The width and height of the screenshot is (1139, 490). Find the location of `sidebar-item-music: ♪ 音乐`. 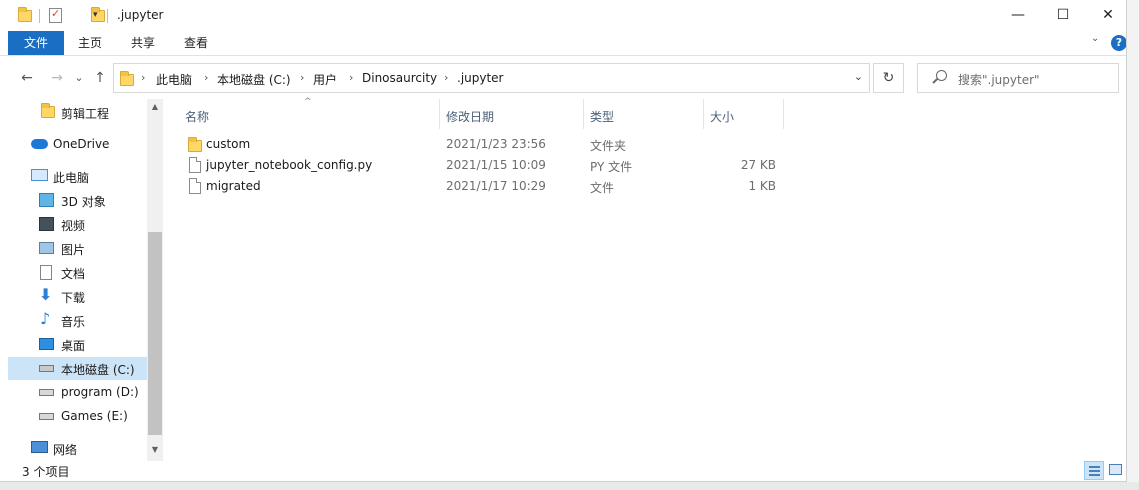

sidebar-item-music: ♪ 音乐 is located at coordinates (77, 320).